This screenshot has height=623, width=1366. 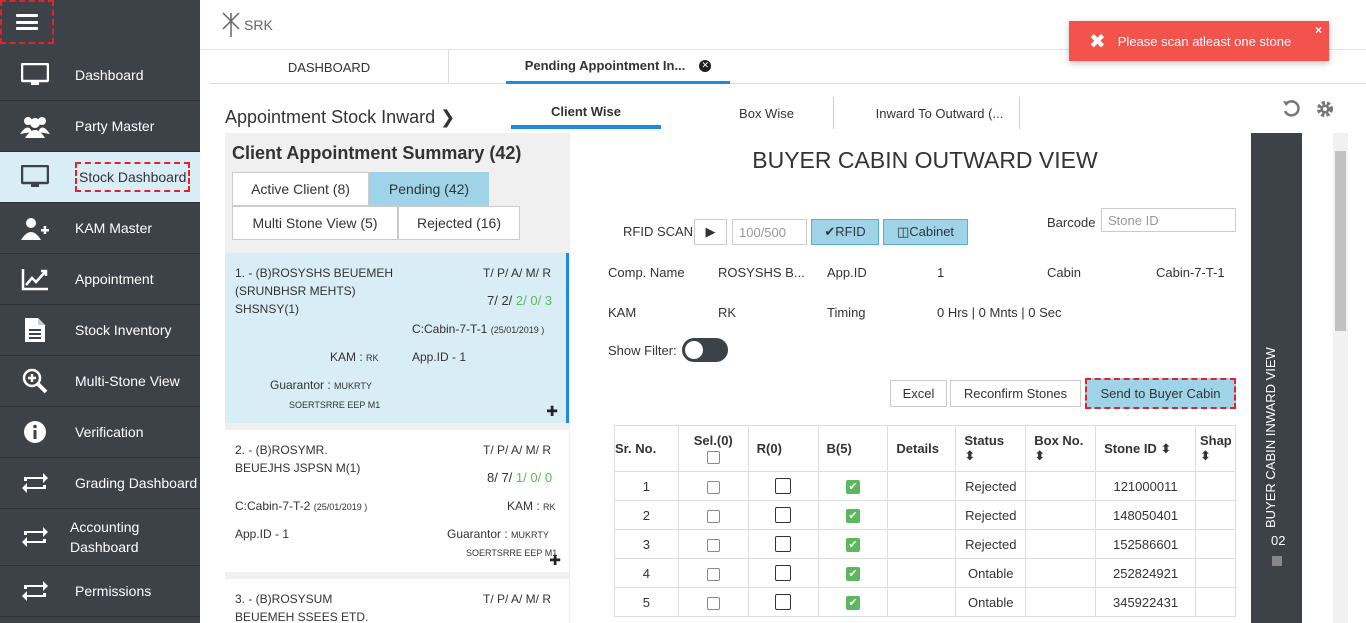 What do you see at coordinates (705, 350) in the screenshot?
I see `show-filter-toggle` at bounding box center [705, 350].